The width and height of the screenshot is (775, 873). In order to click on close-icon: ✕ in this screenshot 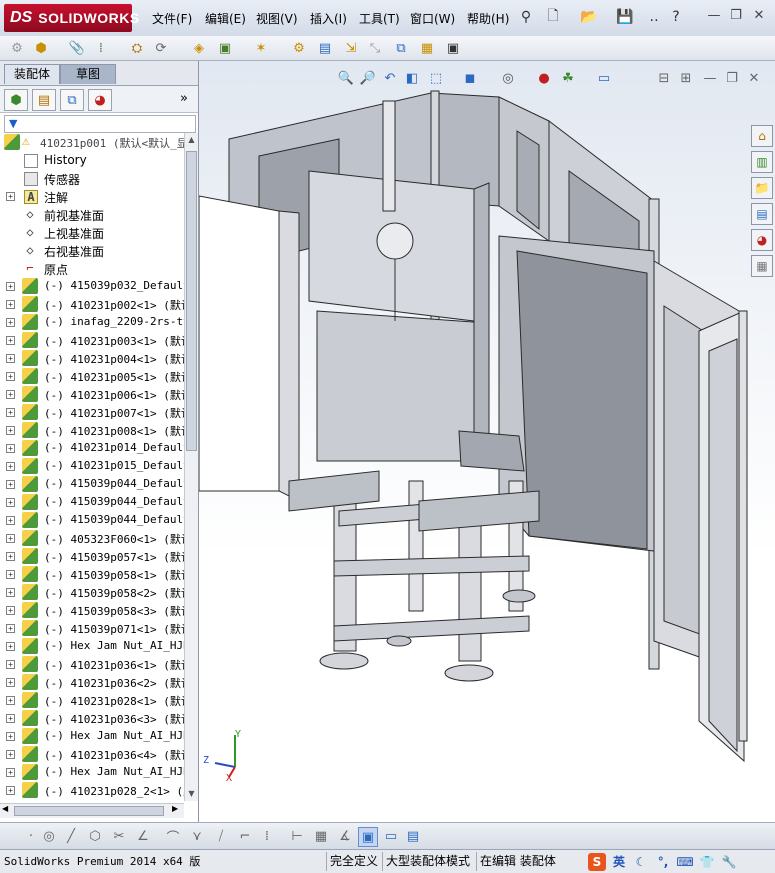, I will do `click(759, 17)`.